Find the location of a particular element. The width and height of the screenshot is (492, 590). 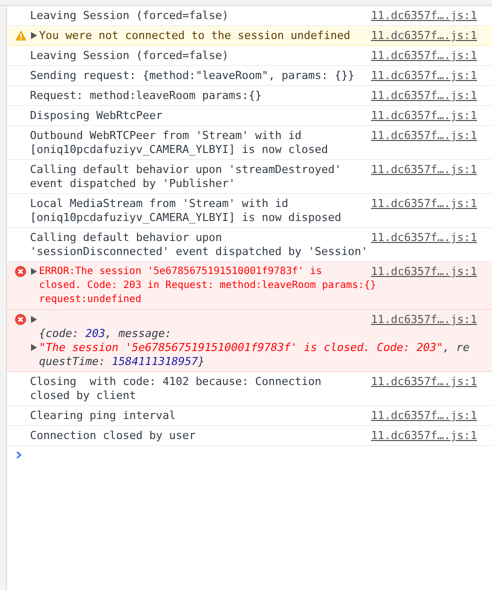

message-text: Clearing ping interval is located at coordinates (103, 416).